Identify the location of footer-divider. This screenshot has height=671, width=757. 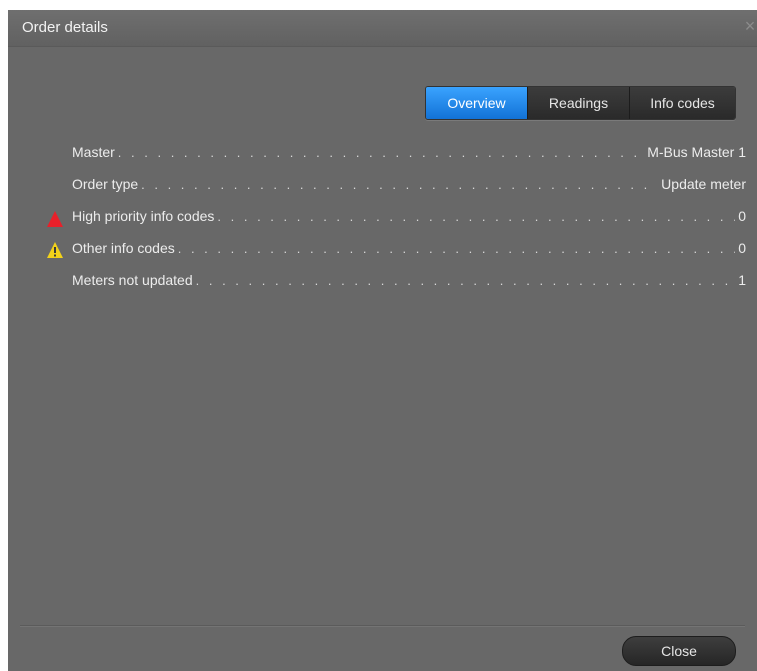
(382, 626).